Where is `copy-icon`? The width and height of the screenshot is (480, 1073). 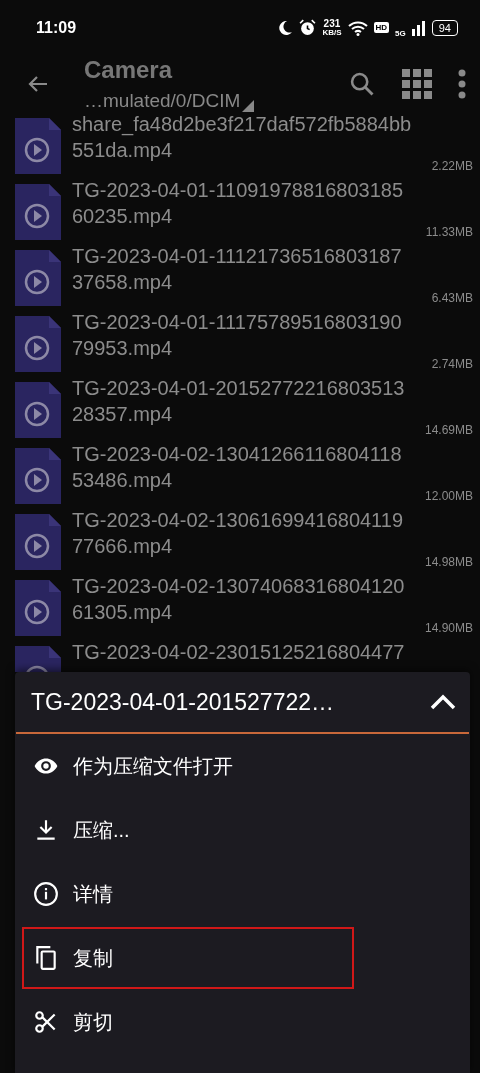
copy-icon is located at coordinates (46, 958).